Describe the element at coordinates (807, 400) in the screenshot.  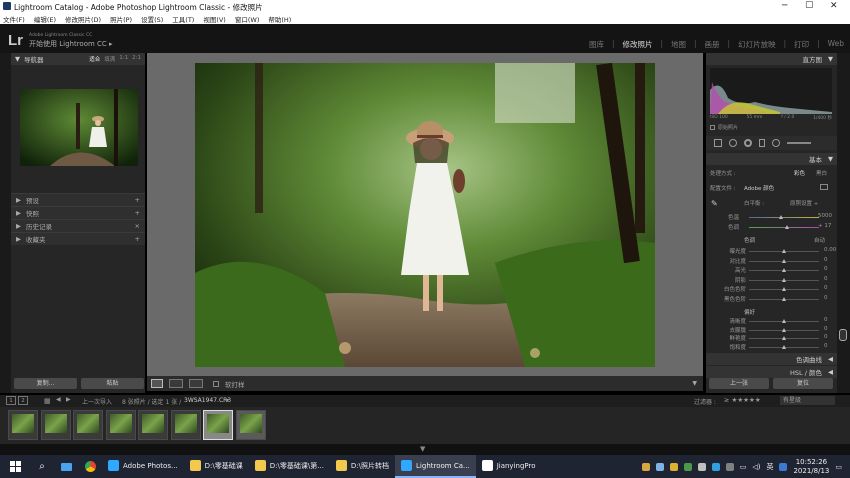
I see `filter-dropdown: 有星级` at that location.